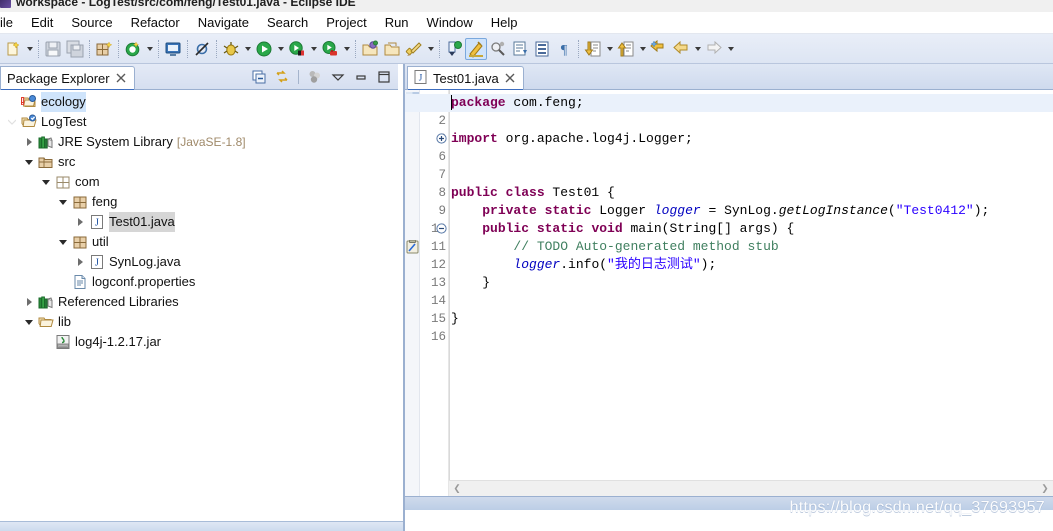 This screenshot has width=1053, height=531. What do you see at coordinates (199, 142) in the screenshot?
I see `tree-item-jre-system-library: JRE System Library [JavaSE-1.8]` at bounding box center [199, 142].